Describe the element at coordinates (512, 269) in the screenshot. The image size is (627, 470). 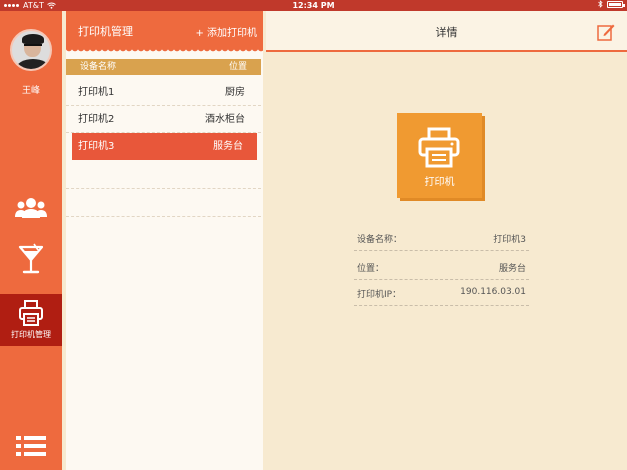
I see `info-value: 服务台` at that location.